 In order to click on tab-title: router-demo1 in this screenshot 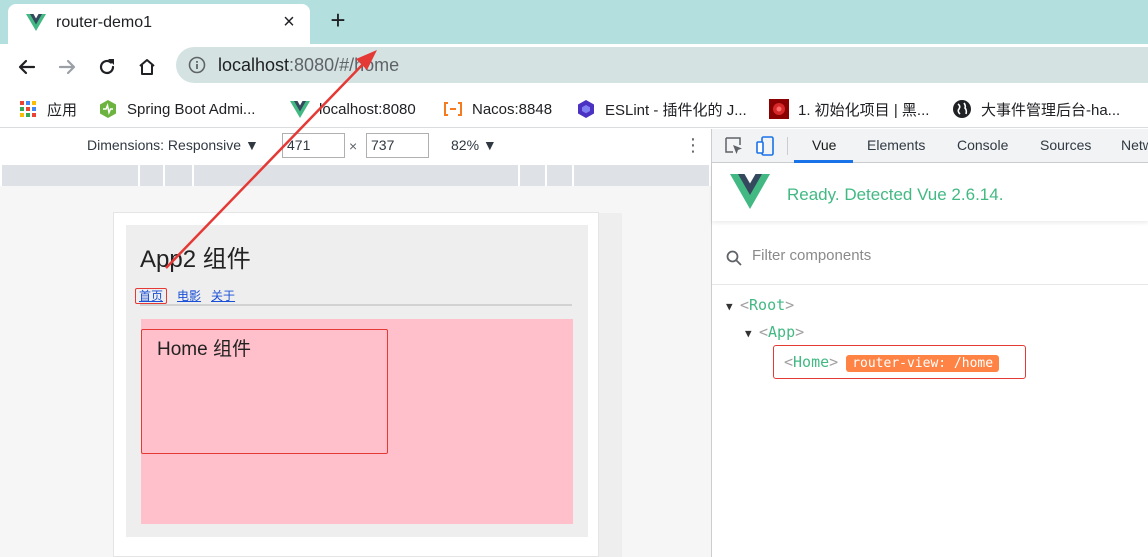, I will do `click(104, 22)`.